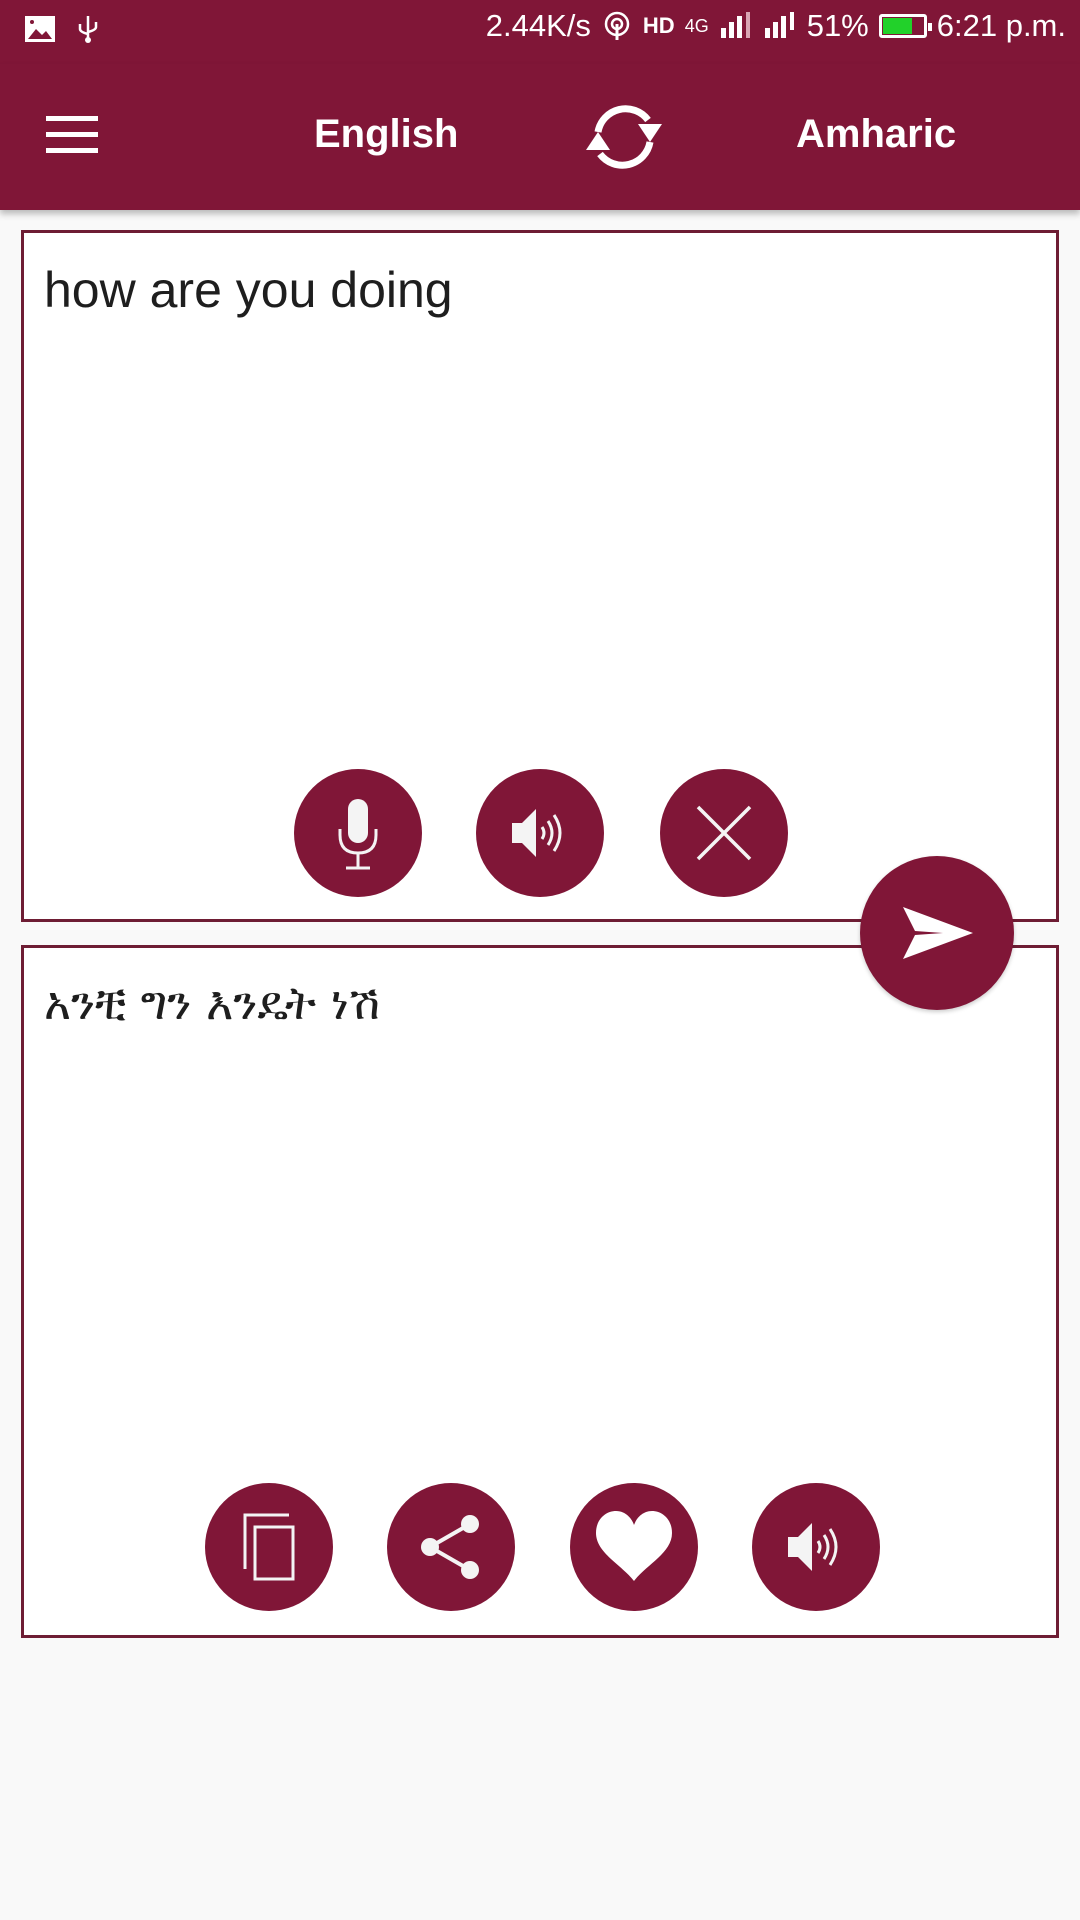  What do you see at coordinates (837, 25) in the screenshot?
I see `battery-percent: 51%` at bounding box center [837, 25].